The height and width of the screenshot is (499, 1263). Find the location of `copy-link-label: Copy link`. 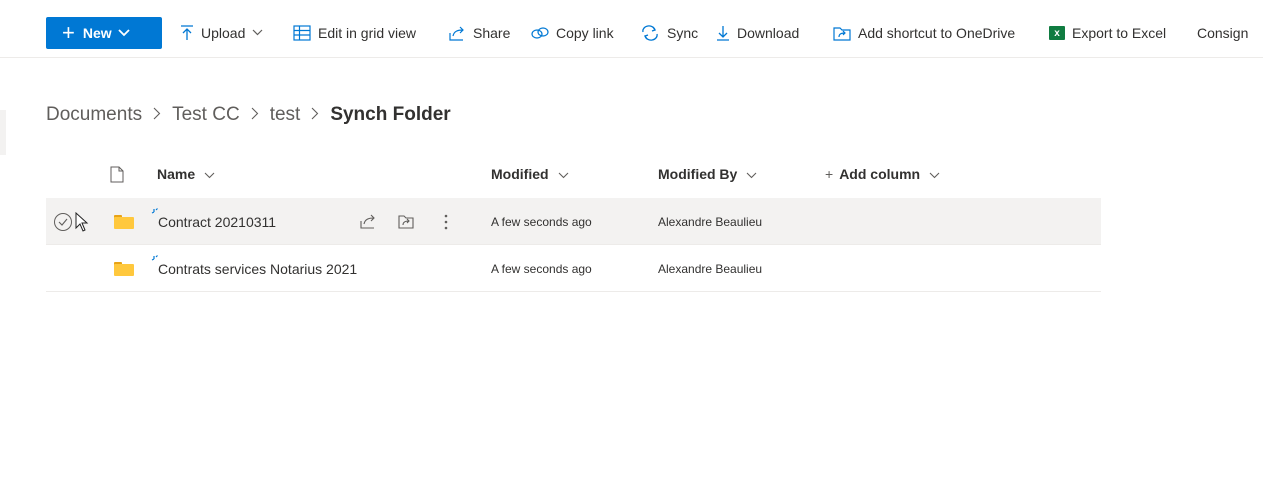

copy-link-label: Copy link is located at coordinates (585, 33).